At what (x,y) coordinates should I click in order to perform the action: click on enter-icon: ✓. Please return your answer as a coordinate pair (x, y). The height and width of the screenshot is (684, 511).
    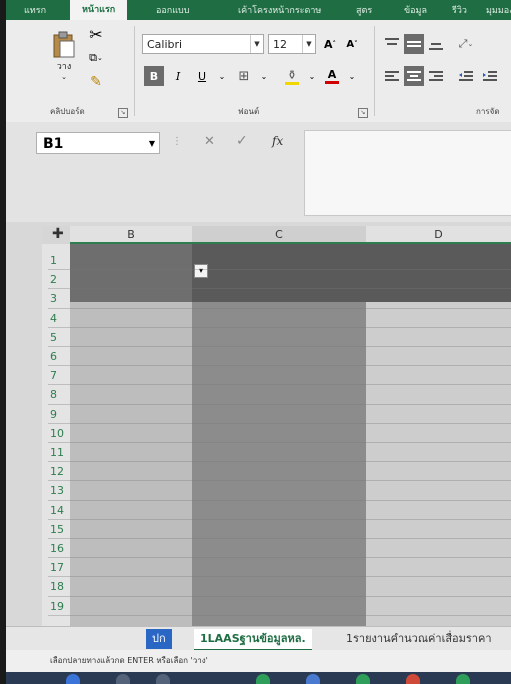
    Looking at the image, I should click on (242, 141).